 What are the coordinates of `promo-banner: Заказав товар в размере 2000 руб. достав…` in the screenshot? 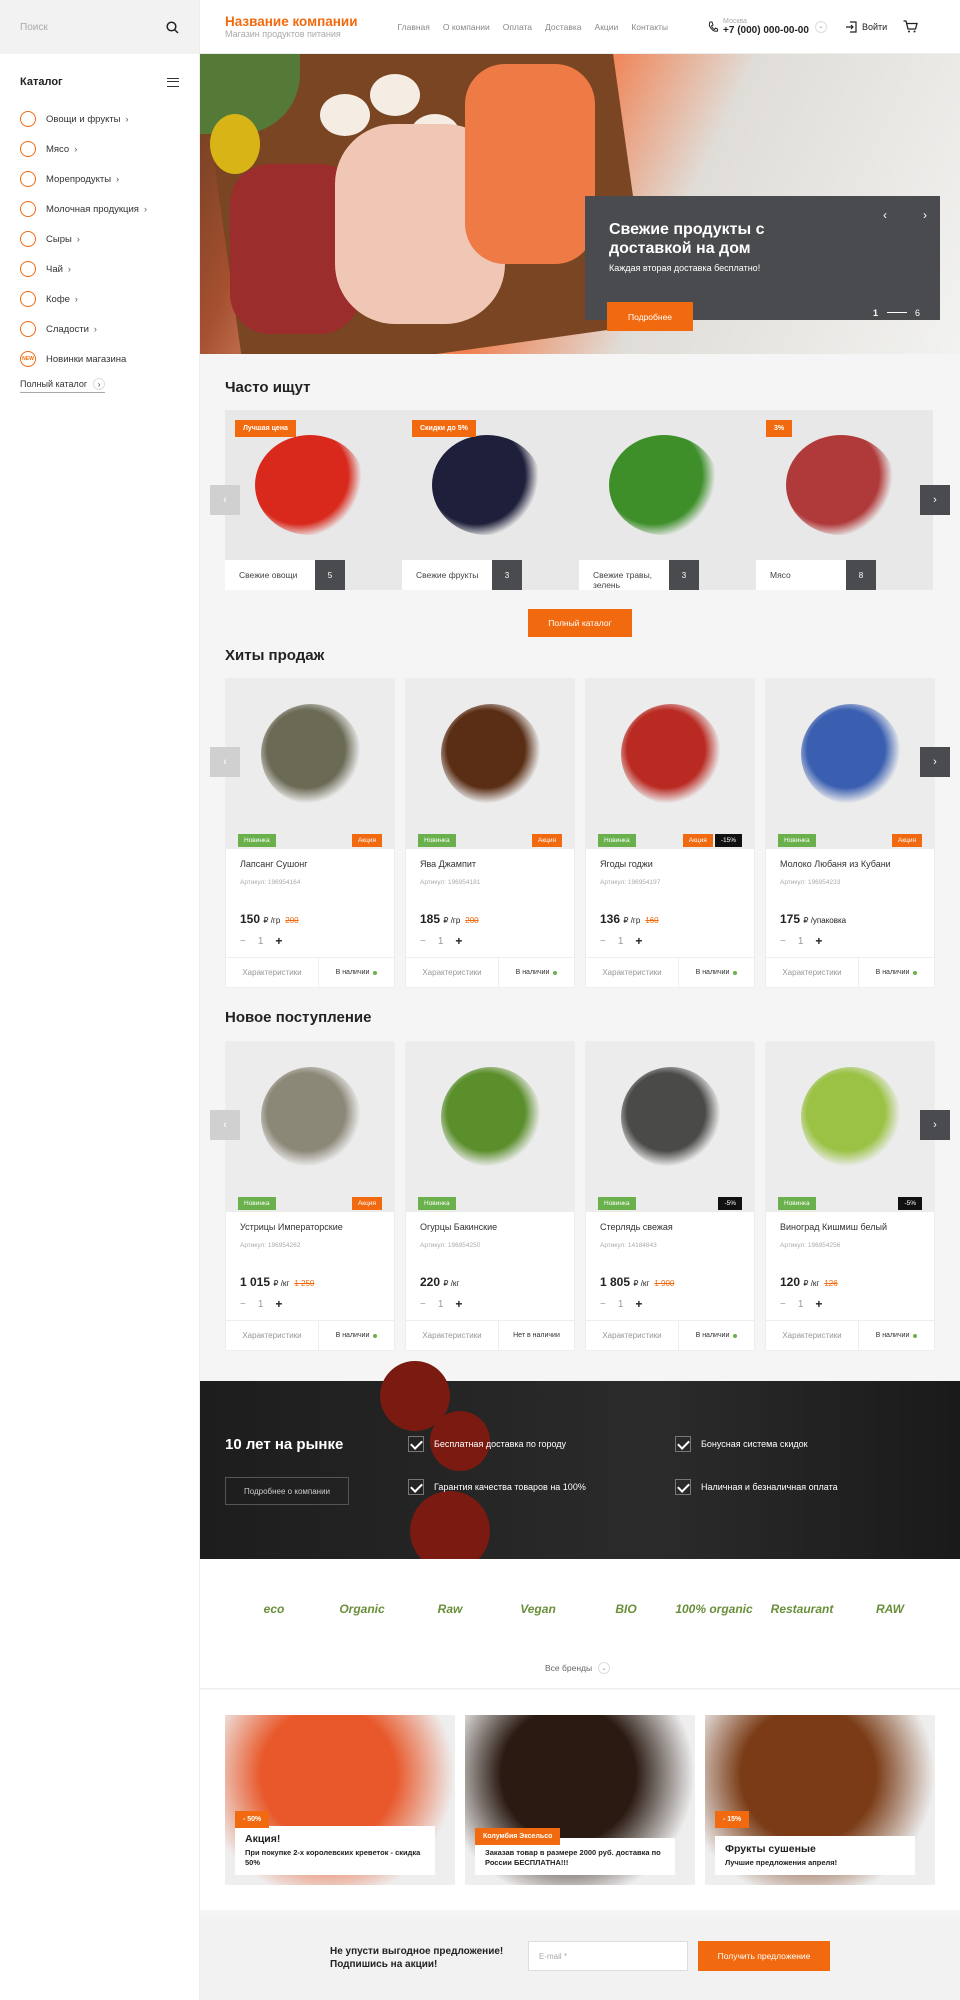 It's located at (580, 1800).